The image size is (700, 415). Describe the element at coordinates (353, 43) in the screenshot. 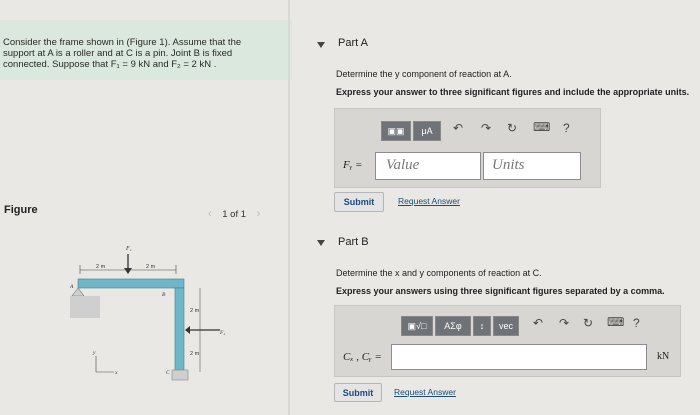

I see `part-a-title: Part A` at that location.